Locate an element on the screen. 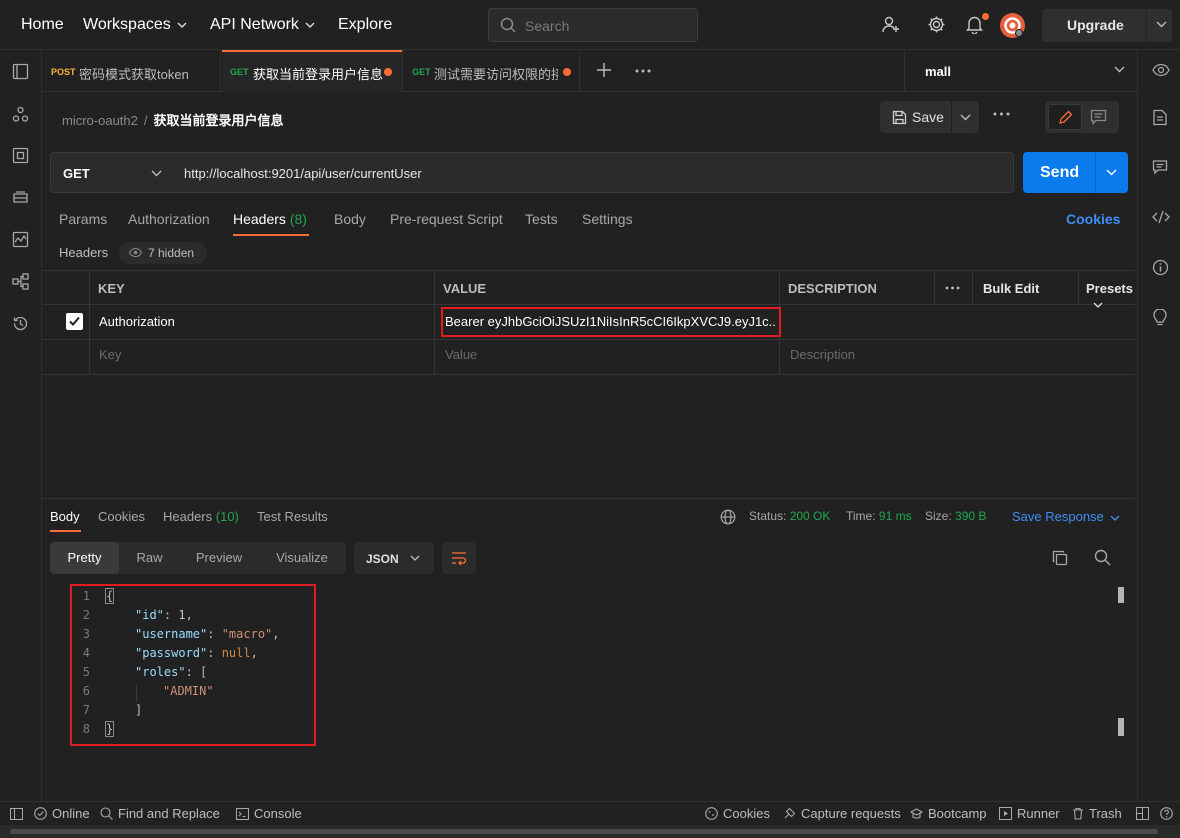 Image resolution: width=1180 pixels, height=838 pixels. view-raw: Raw is located at coordinates (149, 558).